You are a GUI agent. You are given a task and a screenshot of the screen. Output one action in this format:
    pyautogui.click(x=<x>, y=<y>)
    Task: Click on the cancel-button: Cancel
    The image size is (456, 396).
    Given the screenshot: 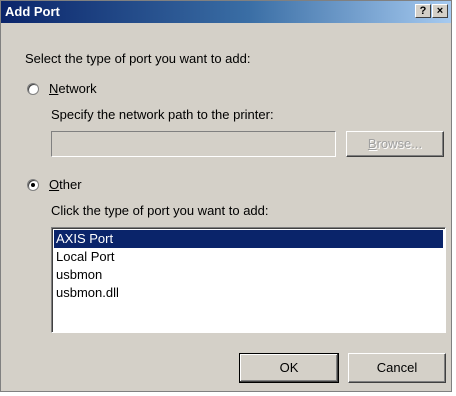 What is the action you would take?
    pyautogui.click(x=397, y=368)
    